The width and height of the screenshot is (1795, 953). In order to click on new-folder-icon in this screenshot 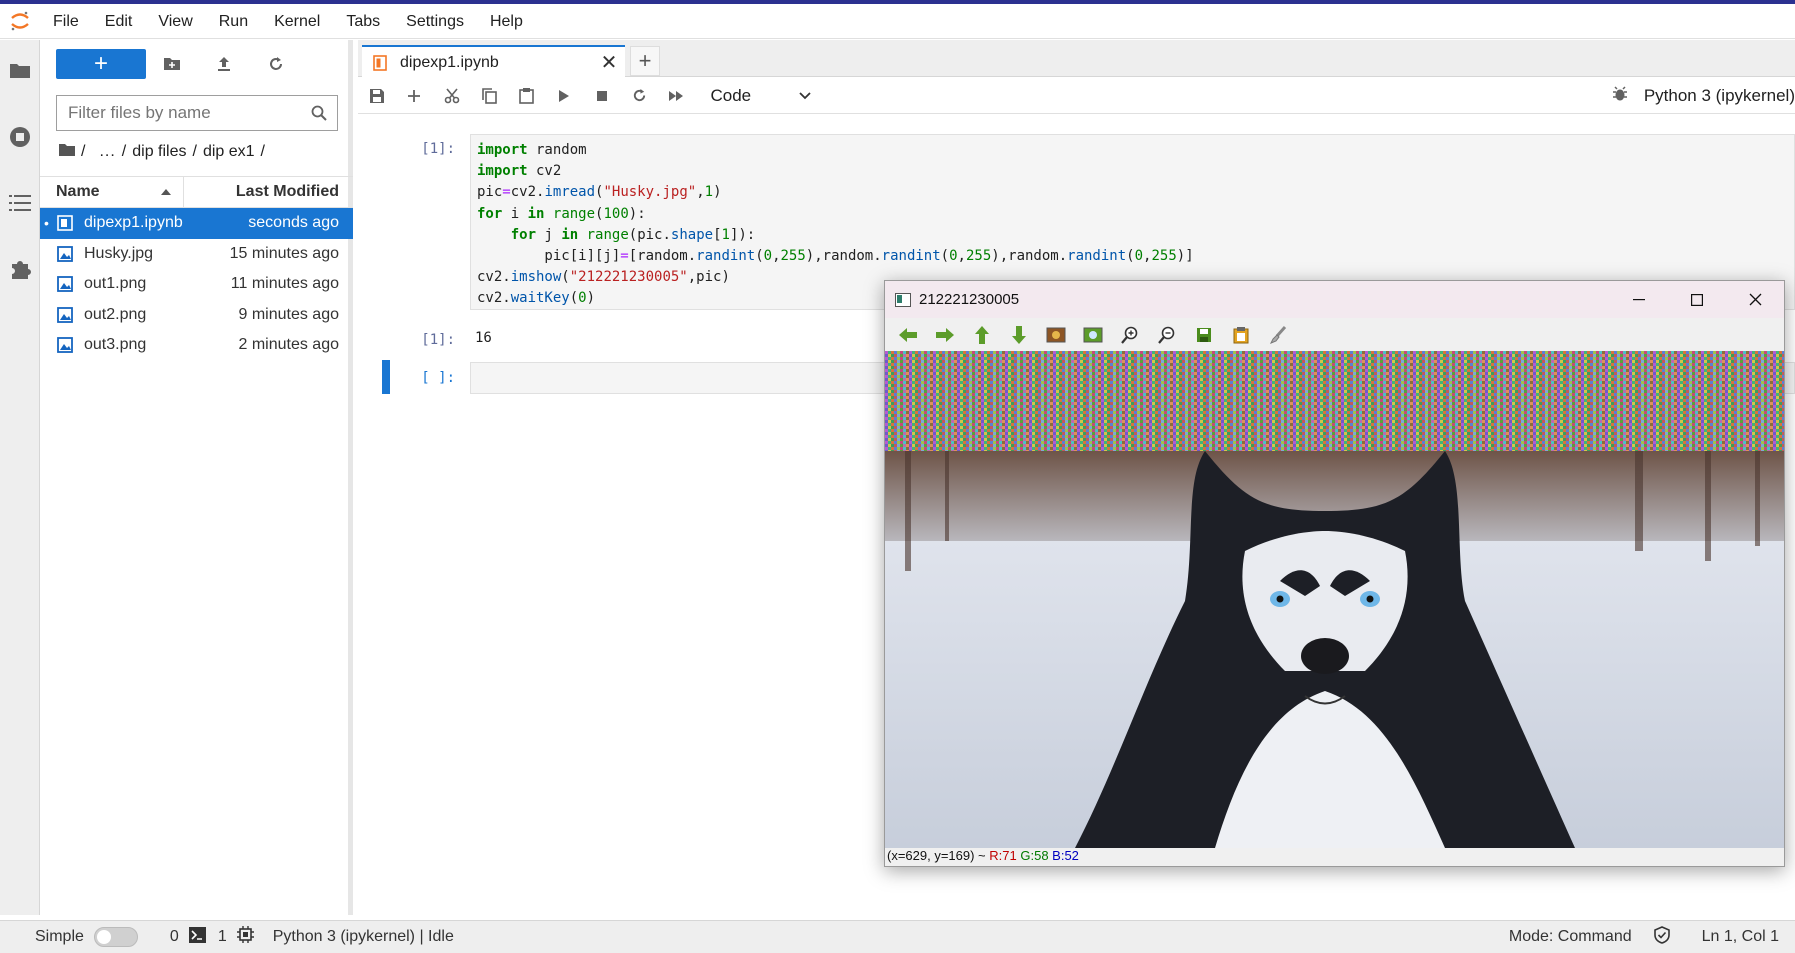, I will do `click(172, 64)`.